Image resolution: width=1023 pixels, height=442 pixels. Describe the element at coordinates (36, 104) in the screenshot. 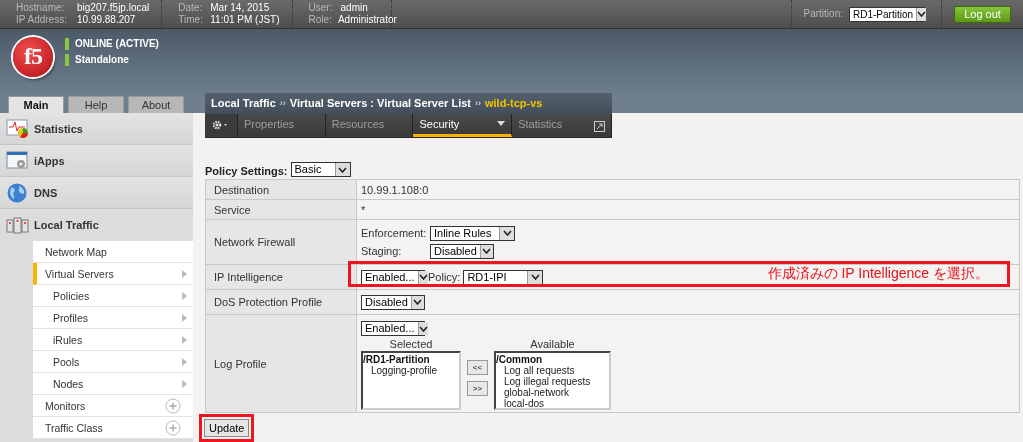

I see `nav-tab: Main` at that location.